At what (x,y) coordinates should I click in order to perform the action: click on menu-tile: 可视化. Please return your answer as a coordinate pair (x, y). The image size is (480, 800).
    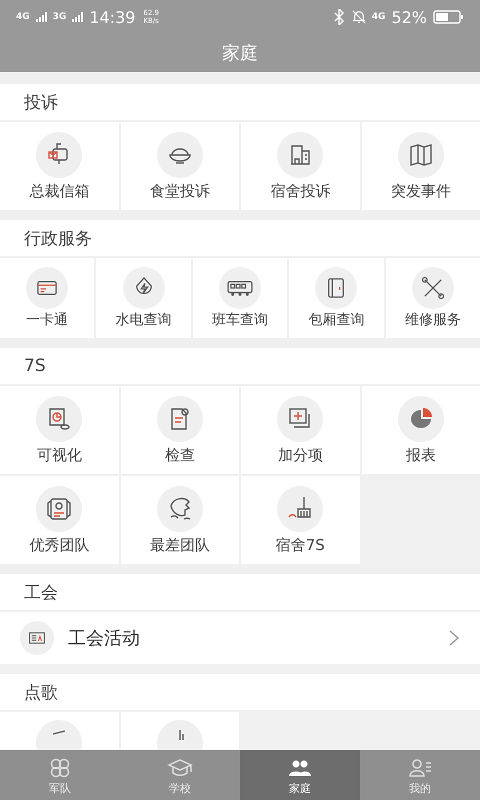
    Looking at the image, I should click on (59, 430).